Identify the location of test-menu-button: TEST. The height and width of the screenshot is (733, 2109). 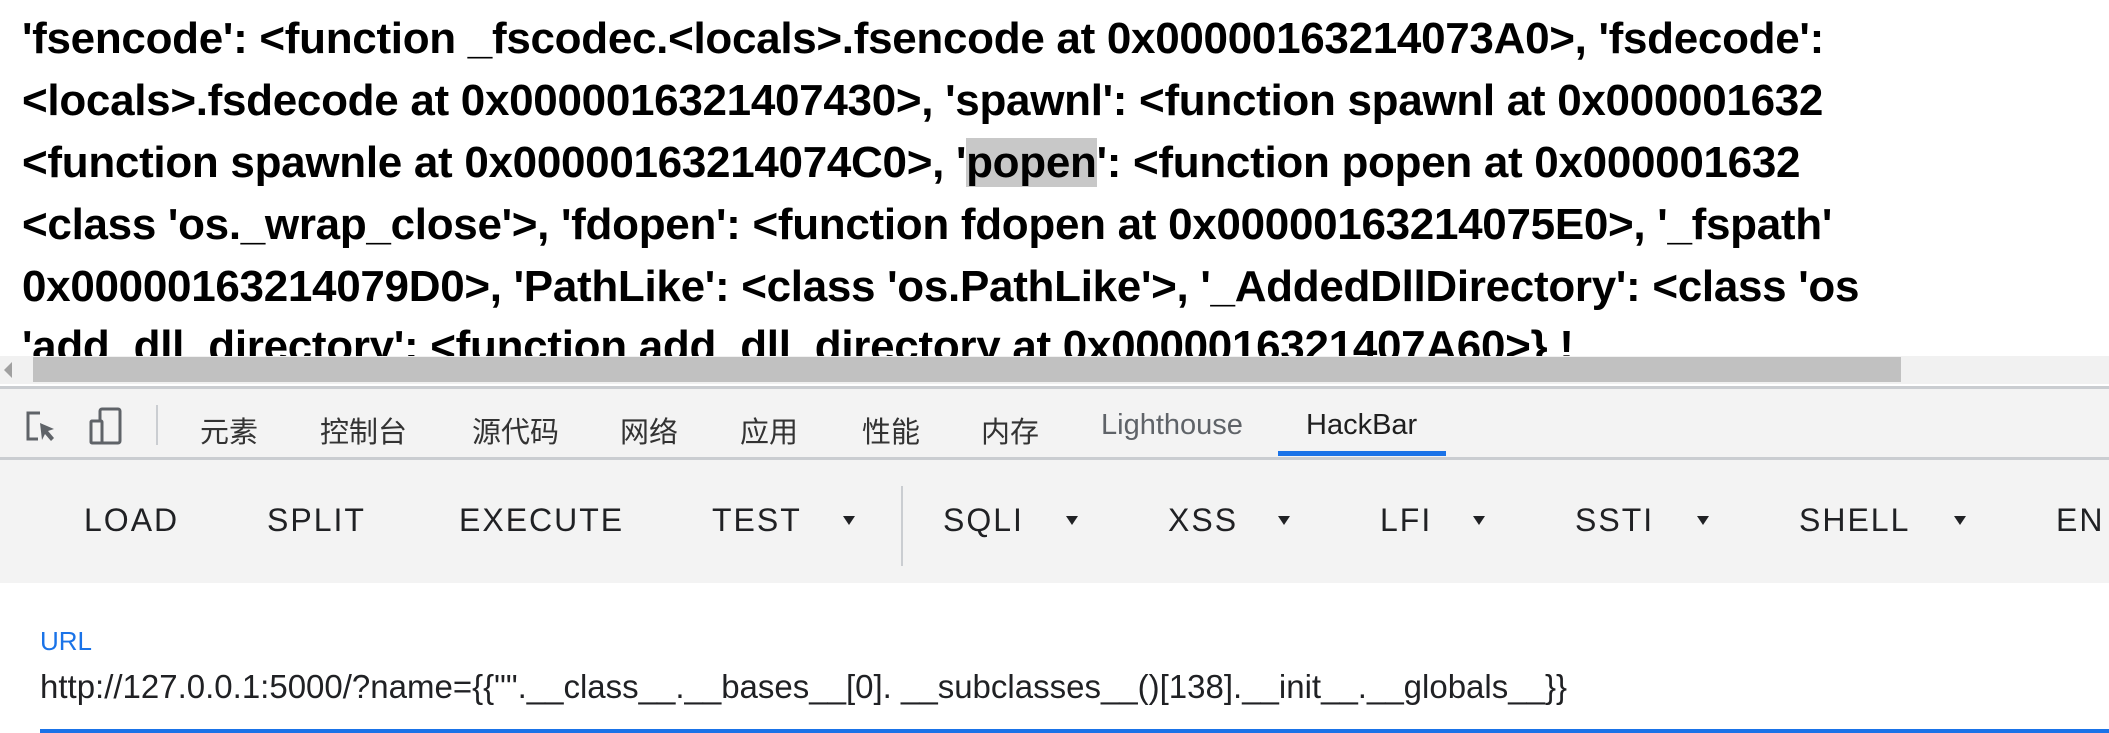
(757, 520).